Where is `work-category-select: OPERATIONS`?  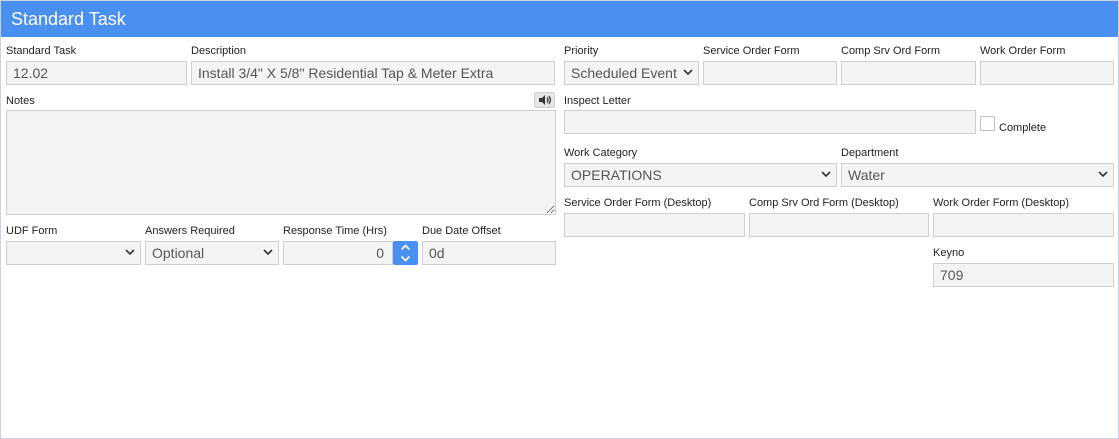
work-category-select: OPERATIONS is located at coordinates (700, 175).